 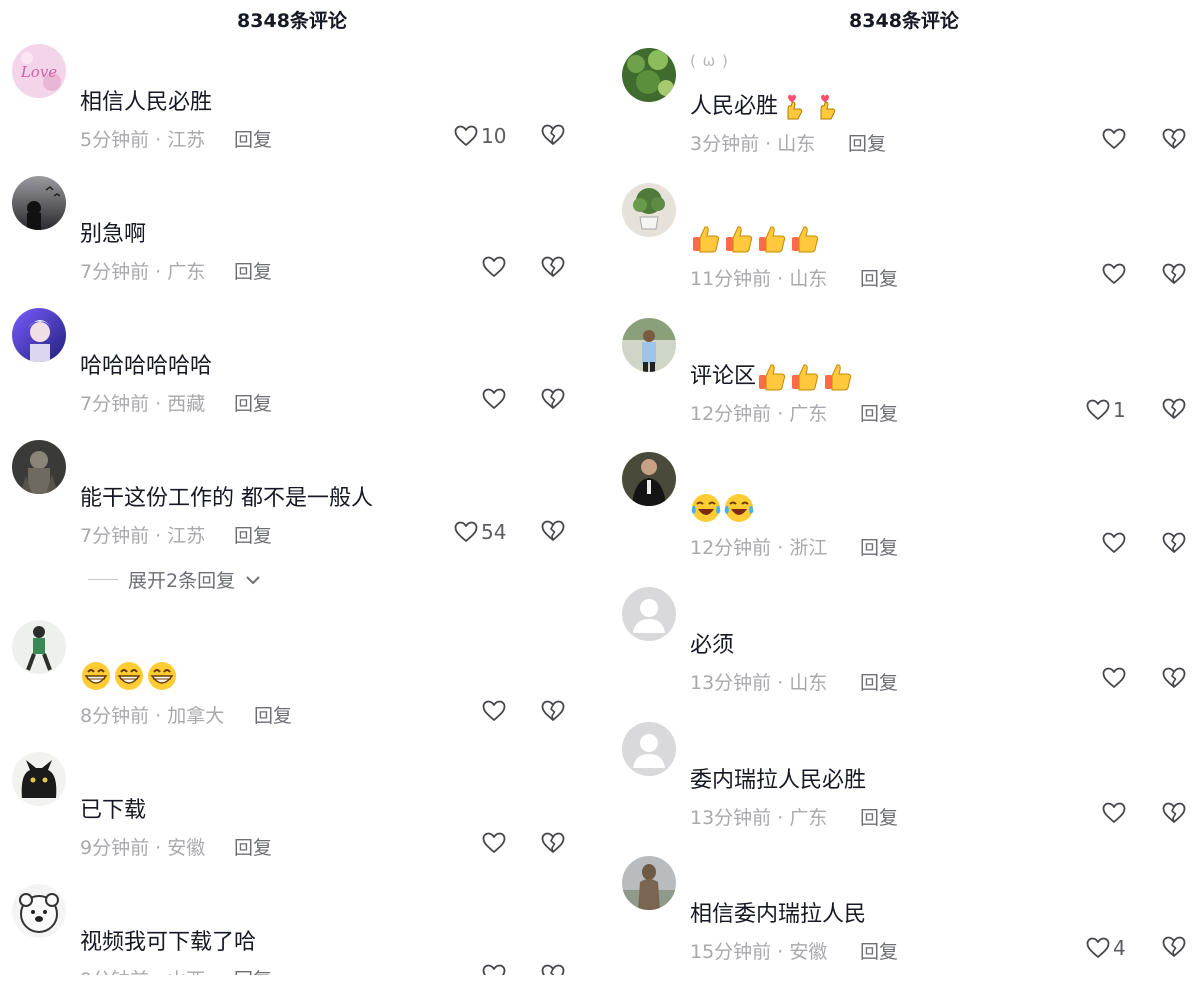 What do you see at coordinates (115, 848) in the screenshot?
I see `comment-time: 9分钟前` at bounding box center [115, 848].